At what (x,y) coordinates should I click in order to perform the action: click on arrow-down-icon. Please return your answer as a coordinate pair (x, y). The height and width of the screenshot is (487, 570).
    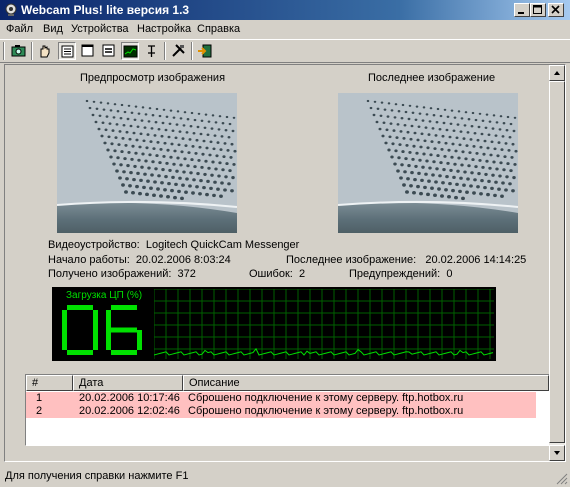
    Looking at the image, I should click on (557, 453).